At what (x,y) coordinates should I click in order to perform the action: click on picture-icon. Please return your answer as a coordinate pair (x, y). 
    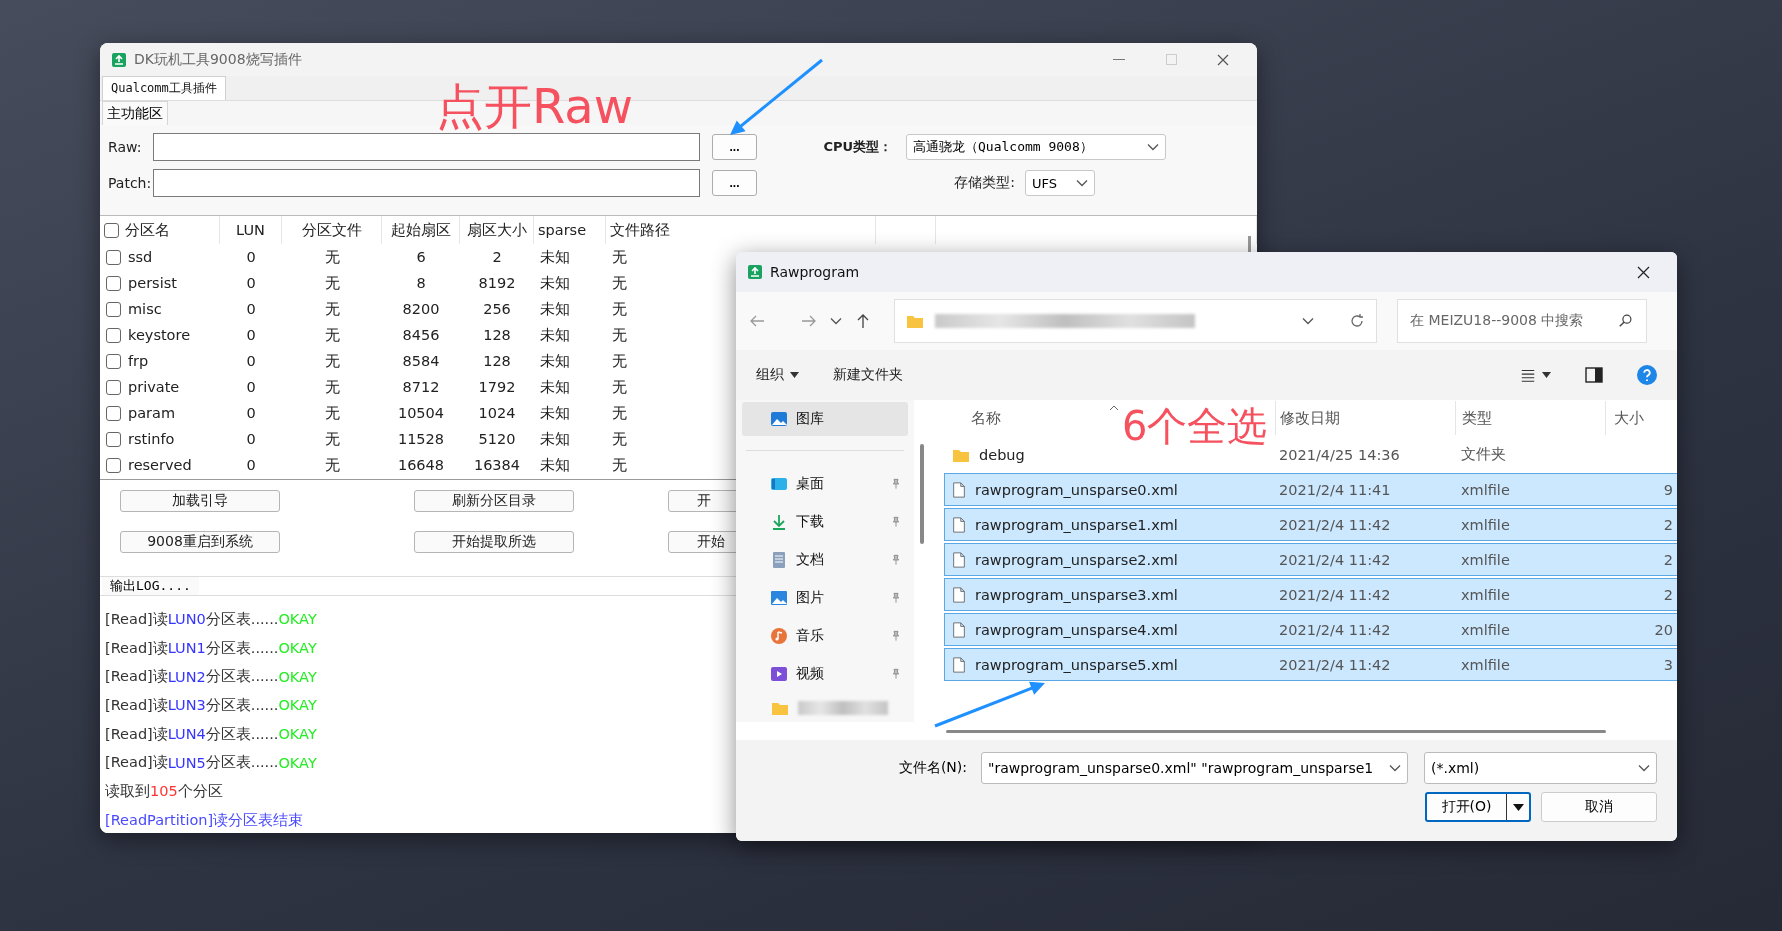
    Looking at the image, I should click on (779, 598).